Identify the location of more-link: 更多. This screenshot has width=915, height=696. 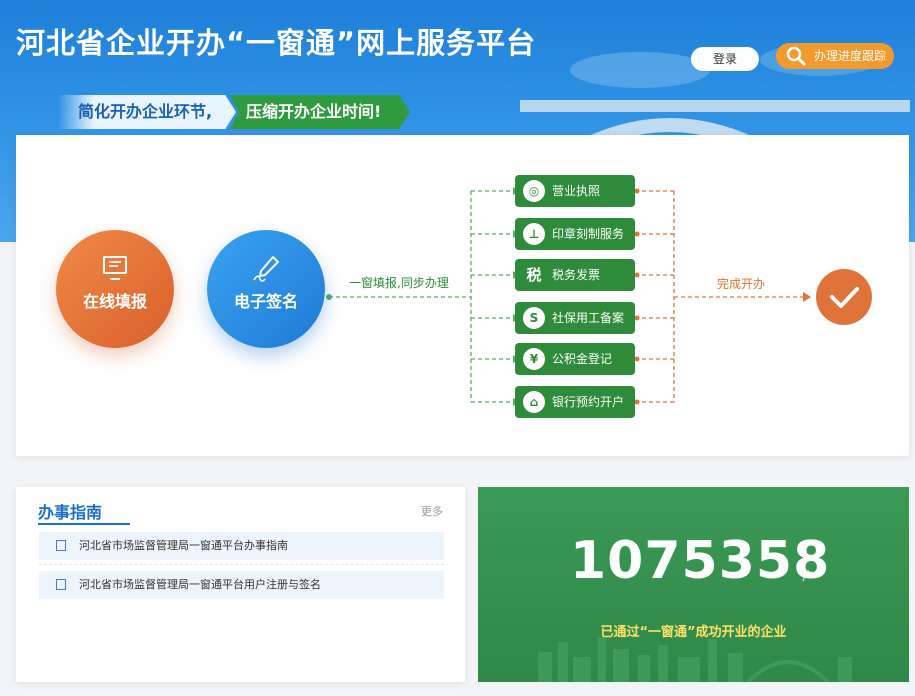
(432, 511).